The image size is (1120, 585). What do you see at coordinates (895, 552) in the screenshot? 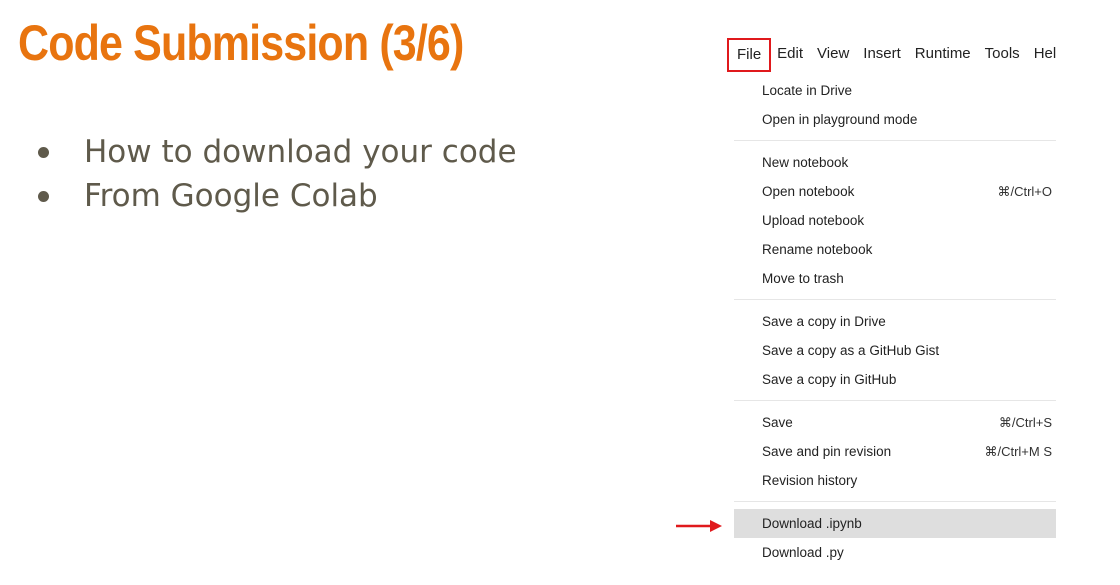
I see `menu-item-download-py: Download .py` at bounding box center [895, 552].